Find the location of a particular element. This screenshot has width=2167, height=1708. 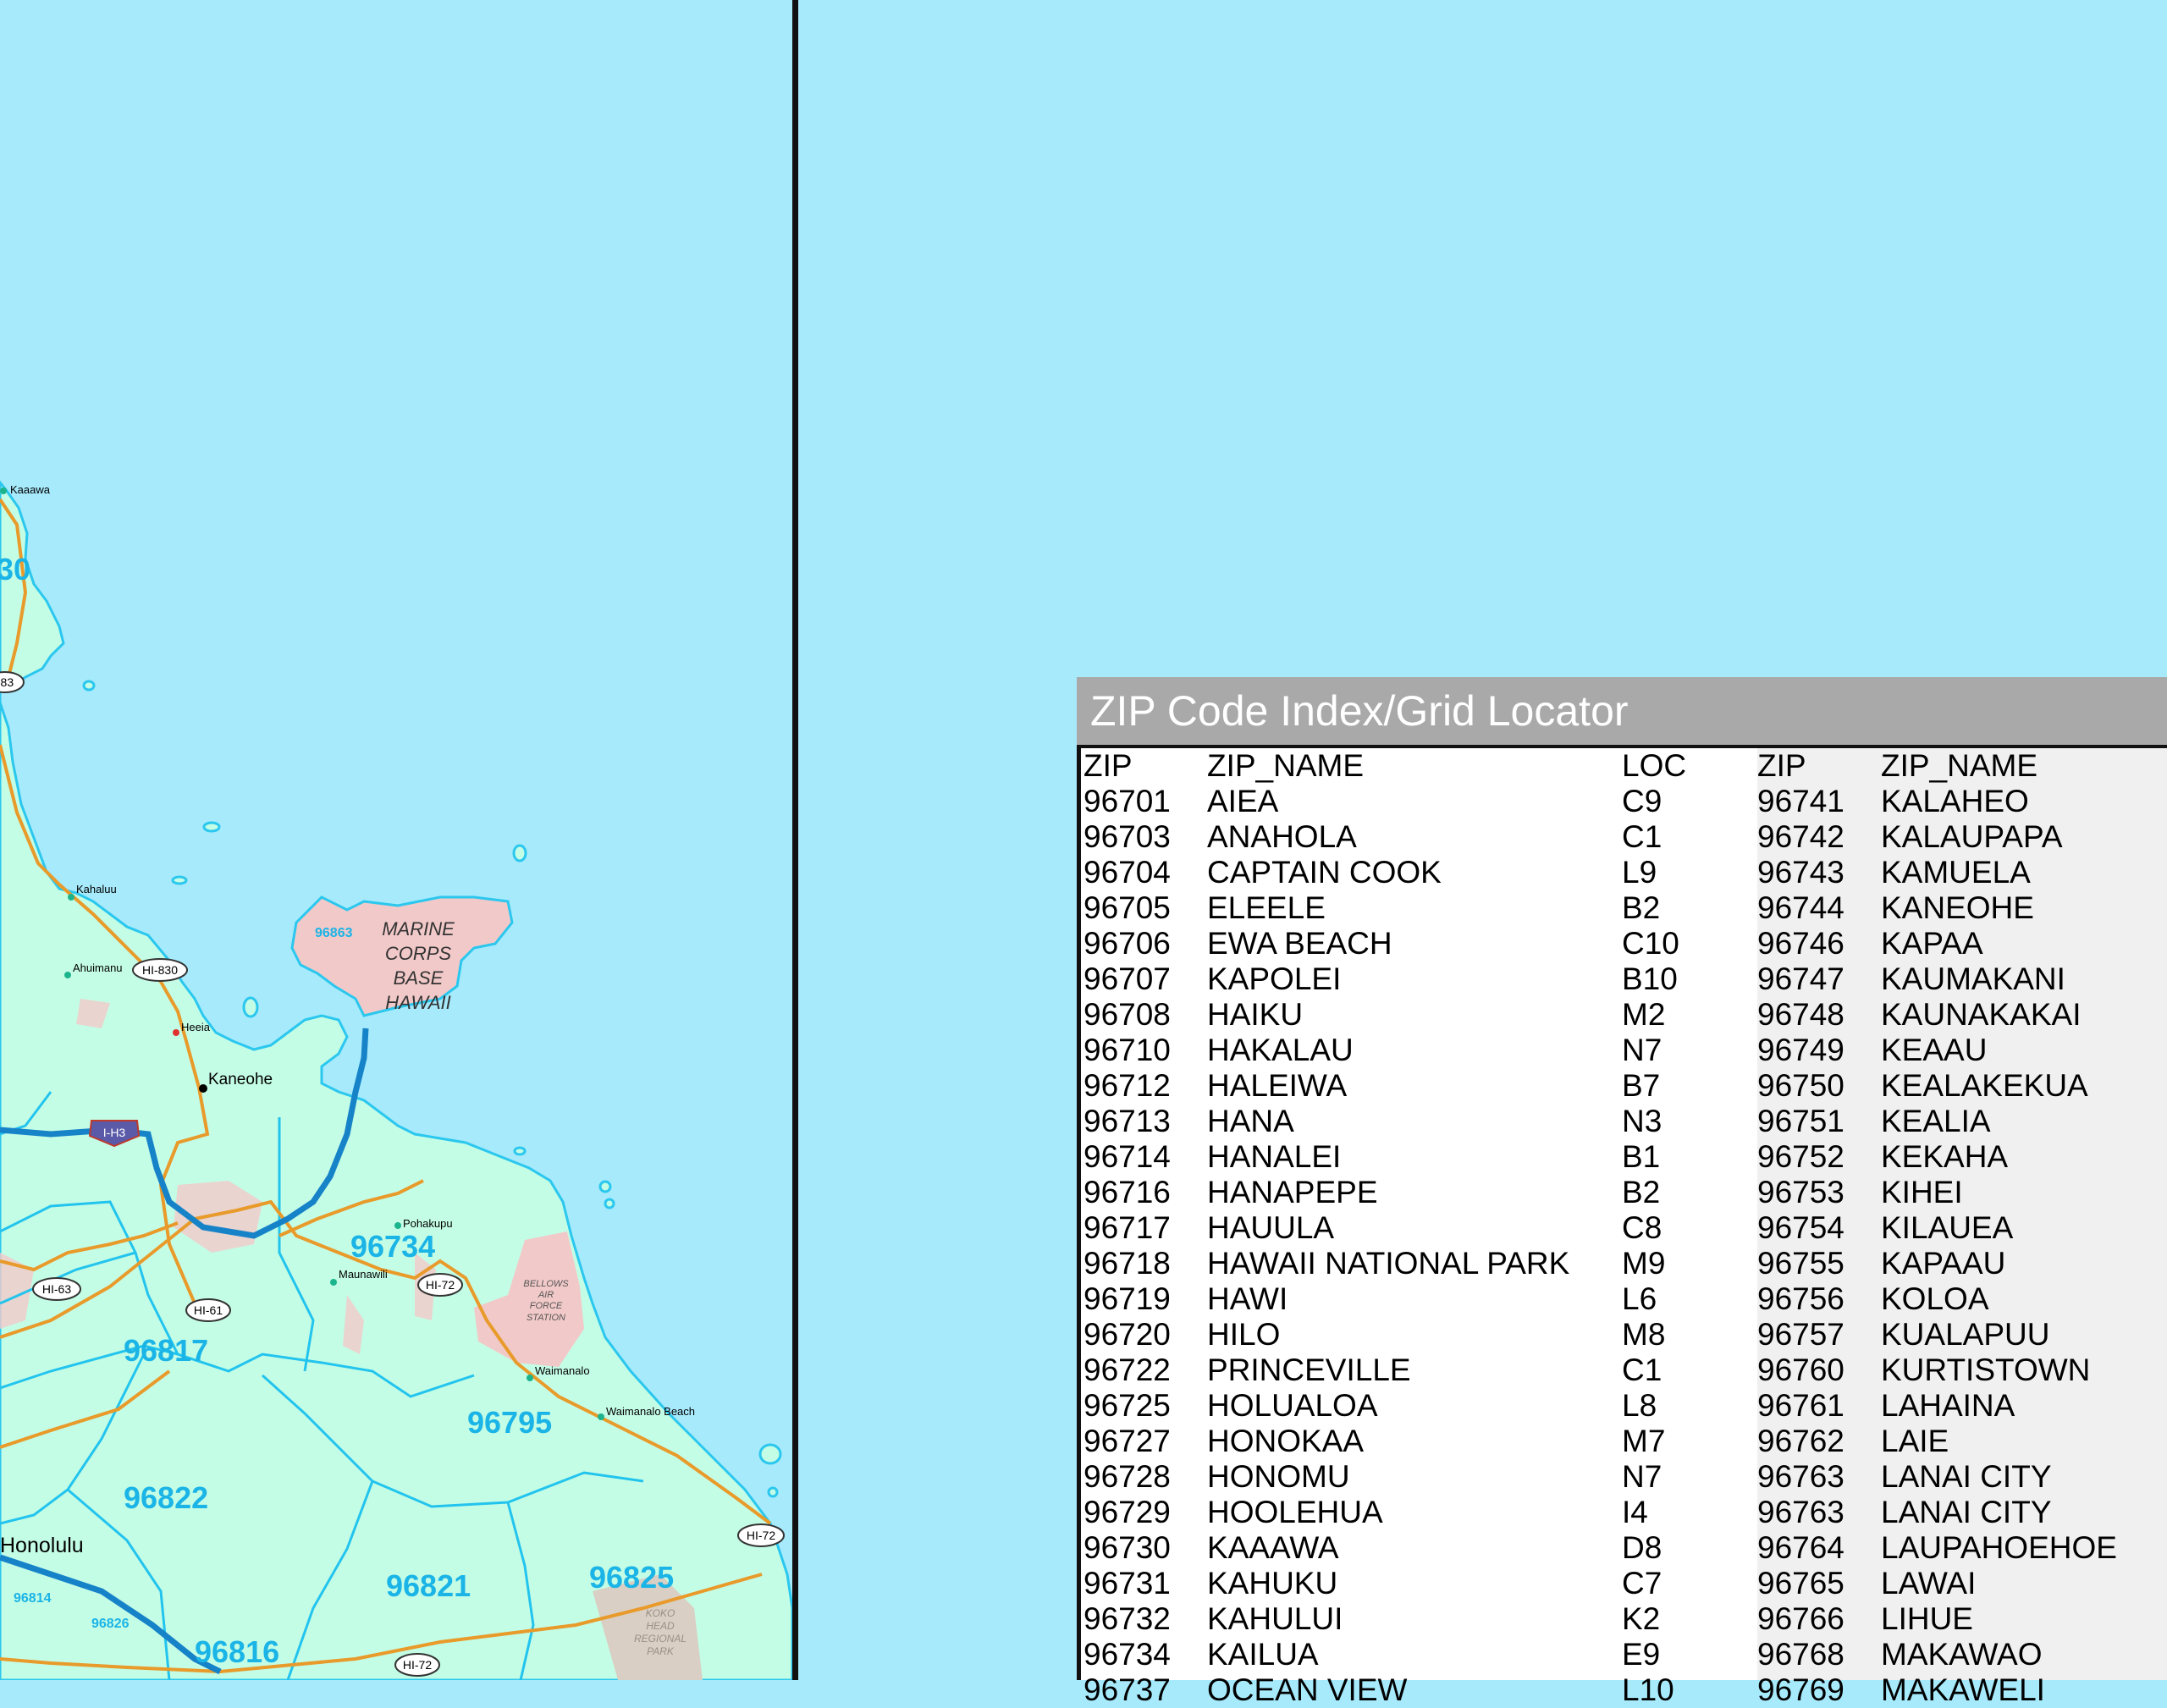

zip-cell: 96748 is located at coordinates (1800, 1015).